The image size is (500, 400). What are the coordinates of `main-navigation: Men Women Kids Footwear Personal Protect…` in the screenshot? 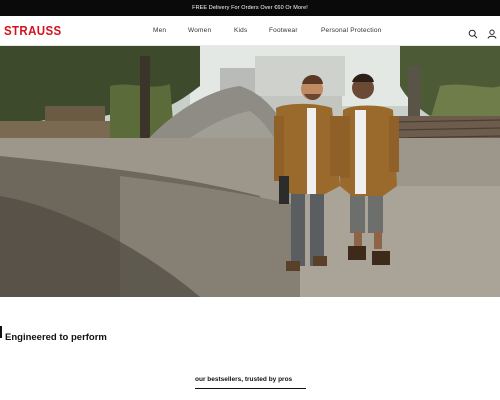 It's located at (250, 31).